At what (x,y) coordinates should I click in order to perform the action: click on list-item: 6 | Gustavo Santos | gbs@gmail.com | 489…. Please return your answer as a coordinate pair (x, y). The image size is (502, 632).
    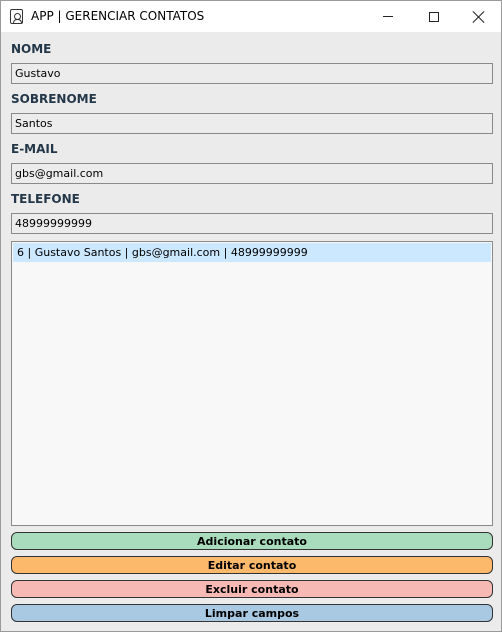
    Looking at the image, I should click on (252, 252).